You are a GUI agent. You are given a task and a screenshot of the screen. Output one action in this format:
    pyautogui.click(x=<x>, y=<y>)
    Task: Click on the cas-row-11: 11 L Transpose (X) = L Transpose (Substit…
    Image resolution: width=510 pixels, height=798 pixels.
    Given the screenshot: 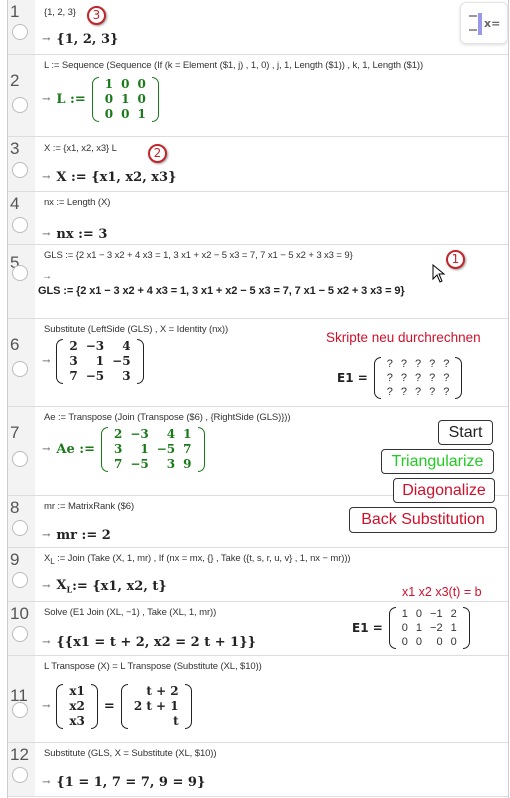 What is the action you would take?
    pyautogui.click(x=258, y=699)
    